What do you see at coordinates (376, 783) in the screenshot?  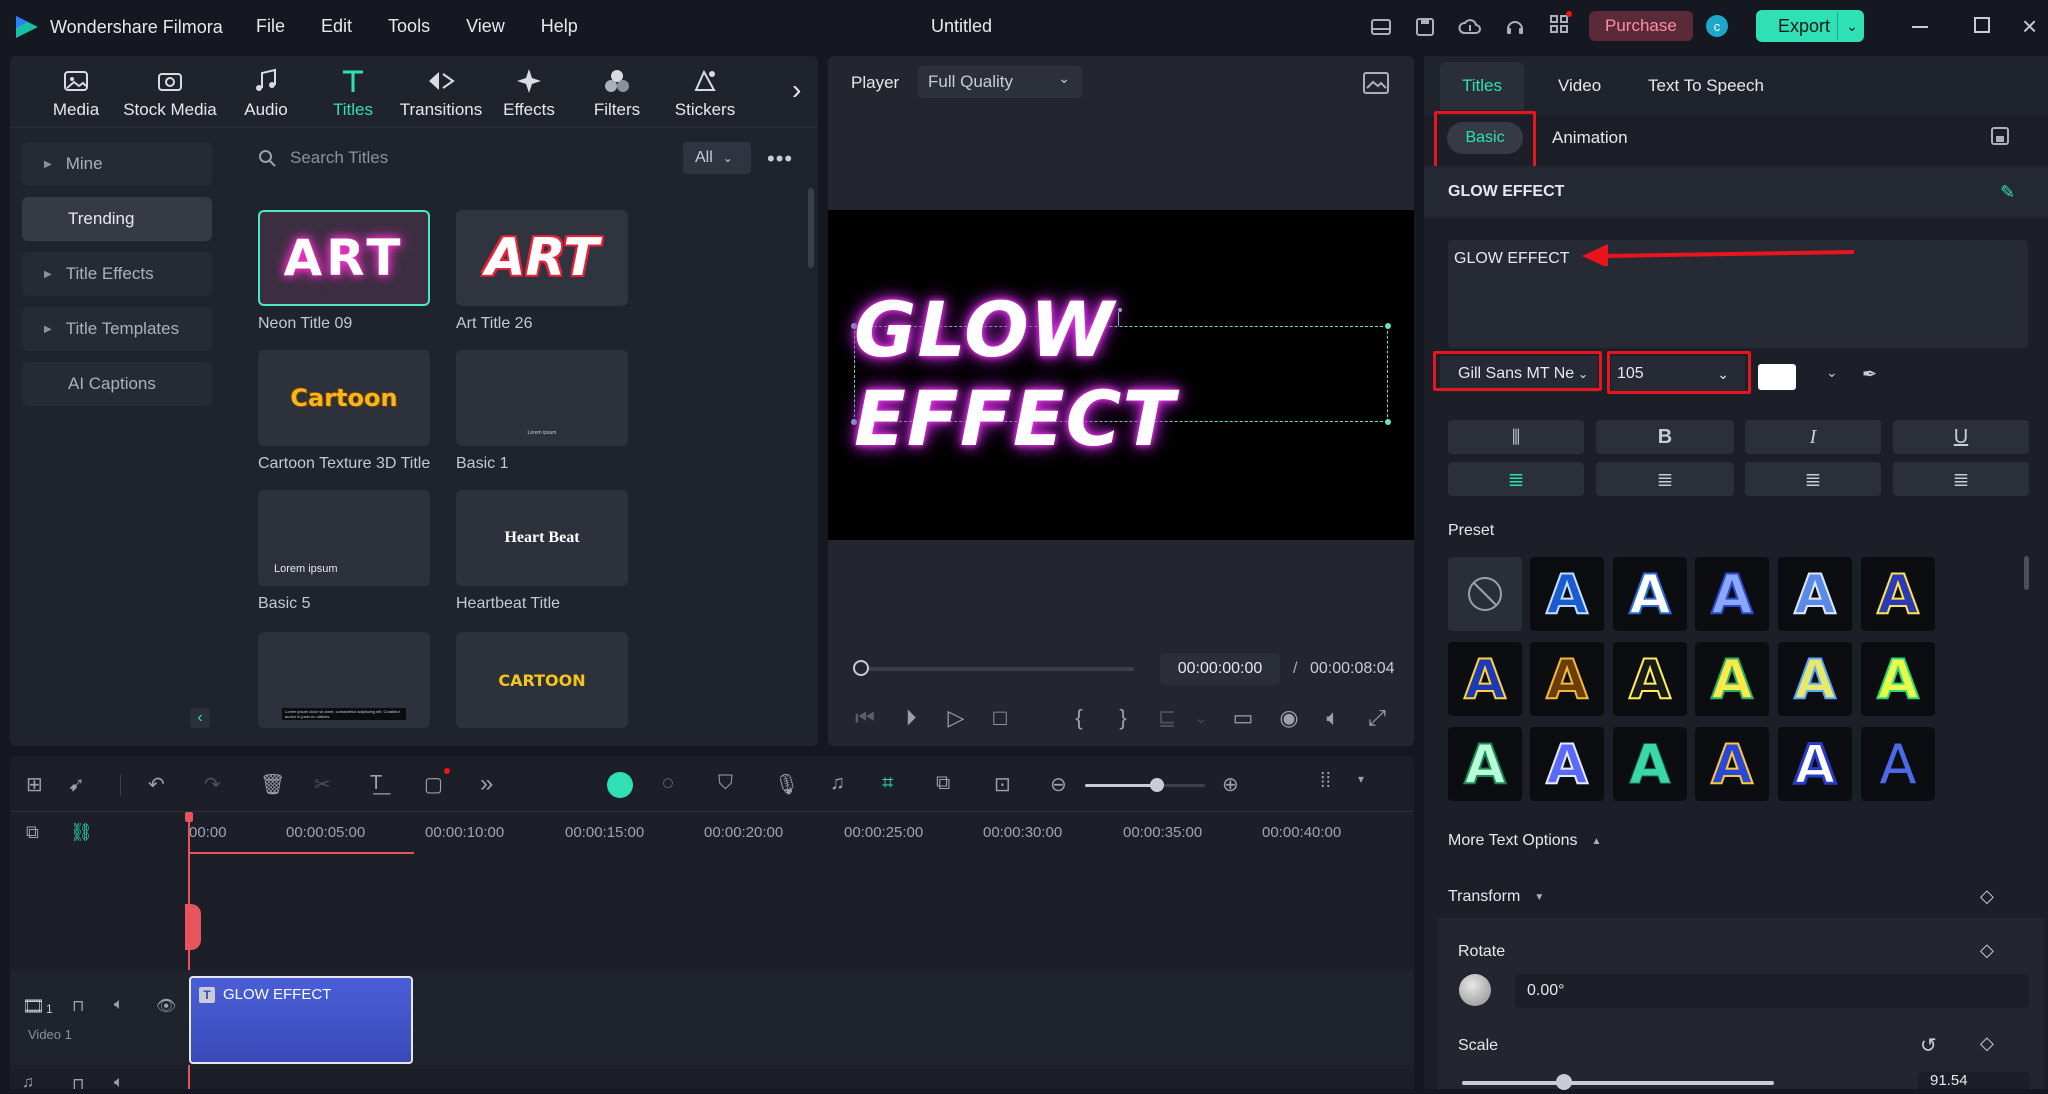 I see `text-tool-icon: T͟` at bounding box center [376, 783].